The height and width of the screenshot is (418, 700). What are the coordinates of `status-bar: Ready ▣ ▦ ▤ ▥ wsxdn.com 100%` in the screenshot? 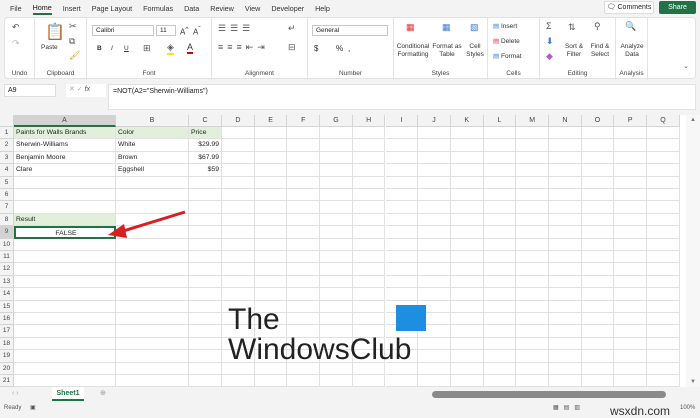 It's located at (350, 410).